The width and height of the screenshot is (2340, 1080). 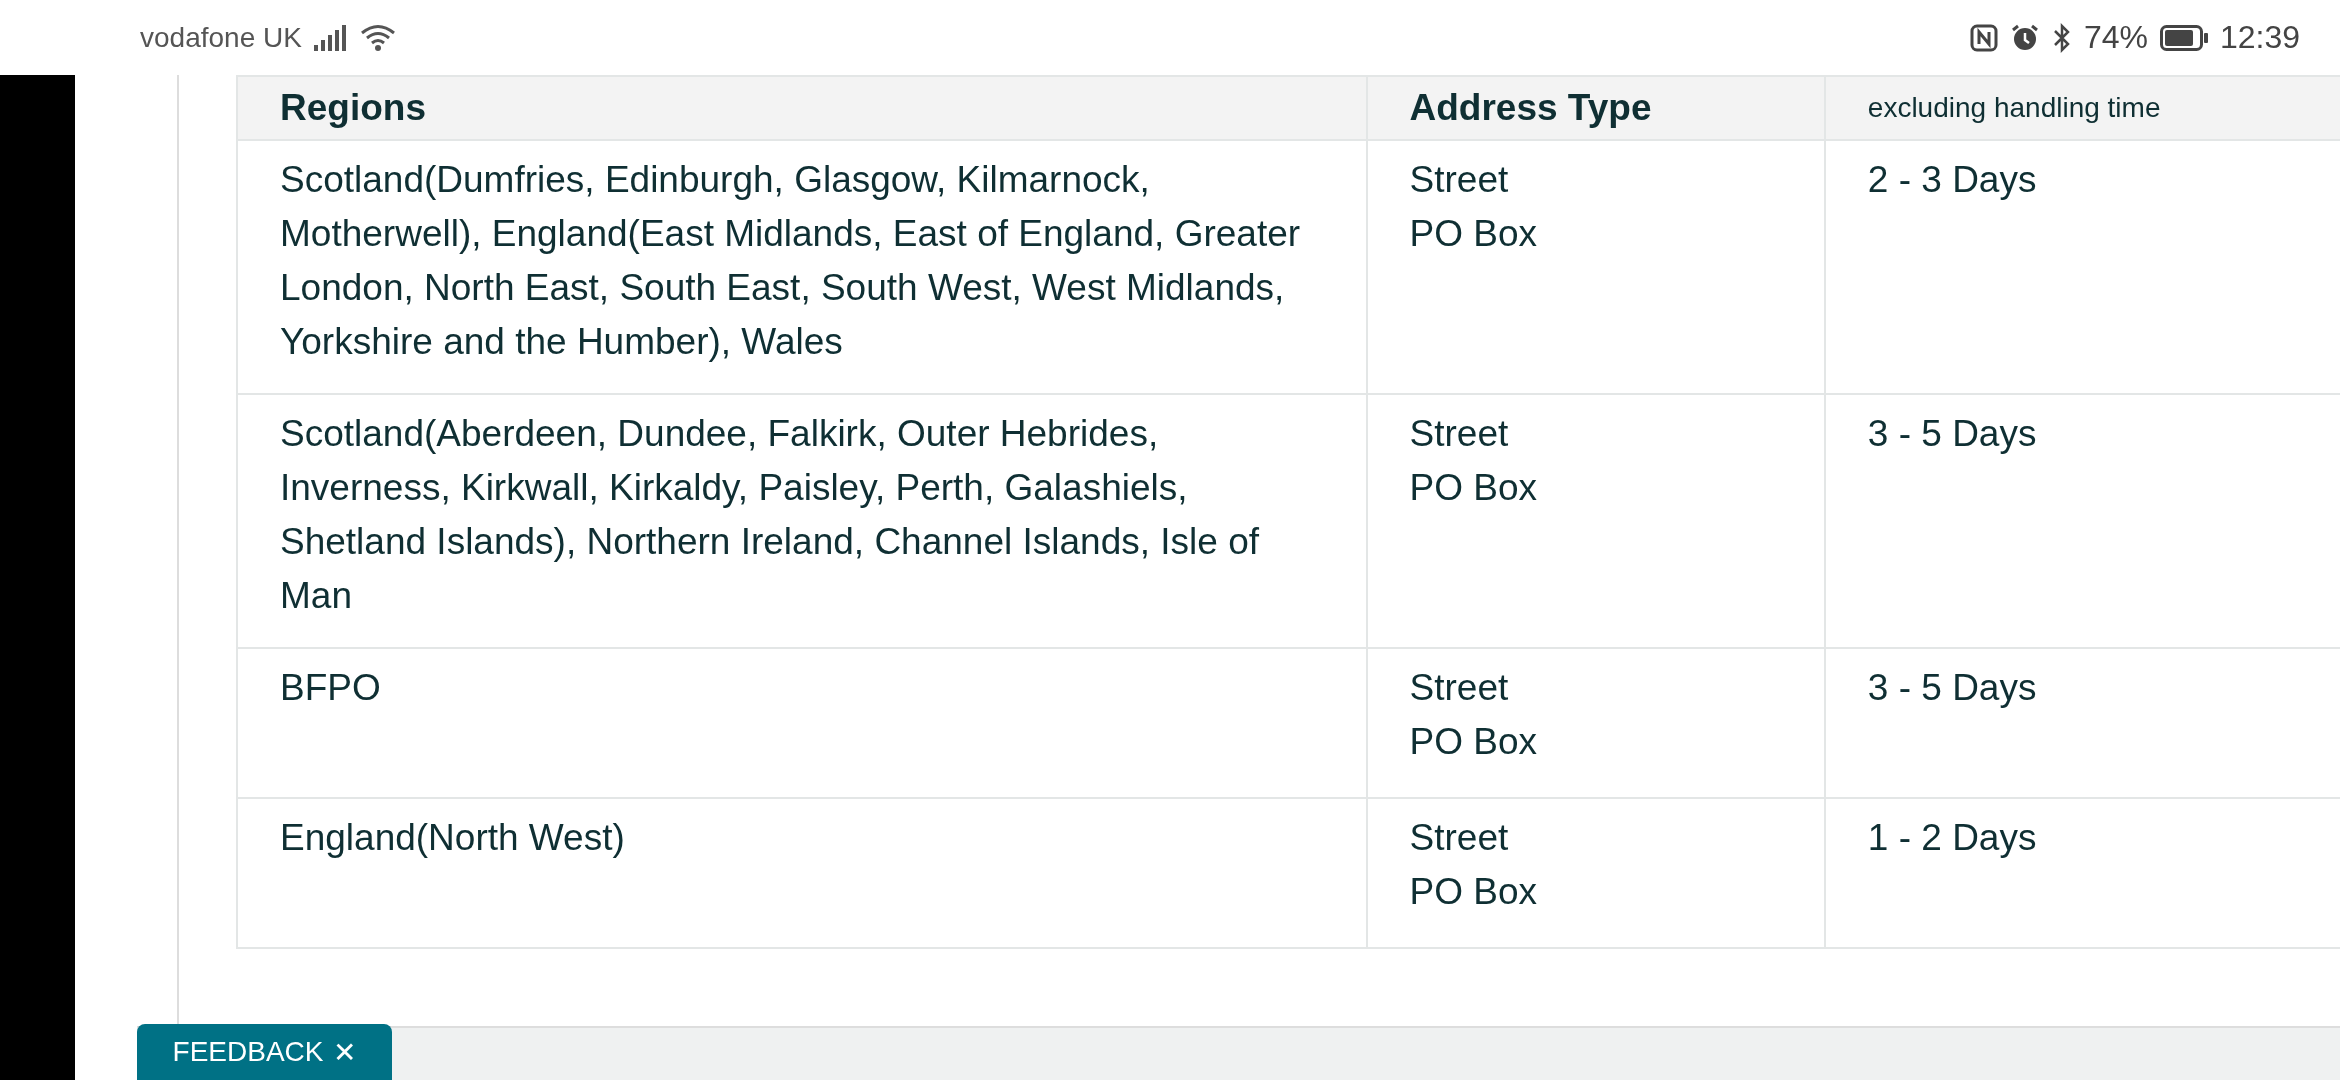 I want to click on battery-percent: 74%, so click(x=2115, y=37).